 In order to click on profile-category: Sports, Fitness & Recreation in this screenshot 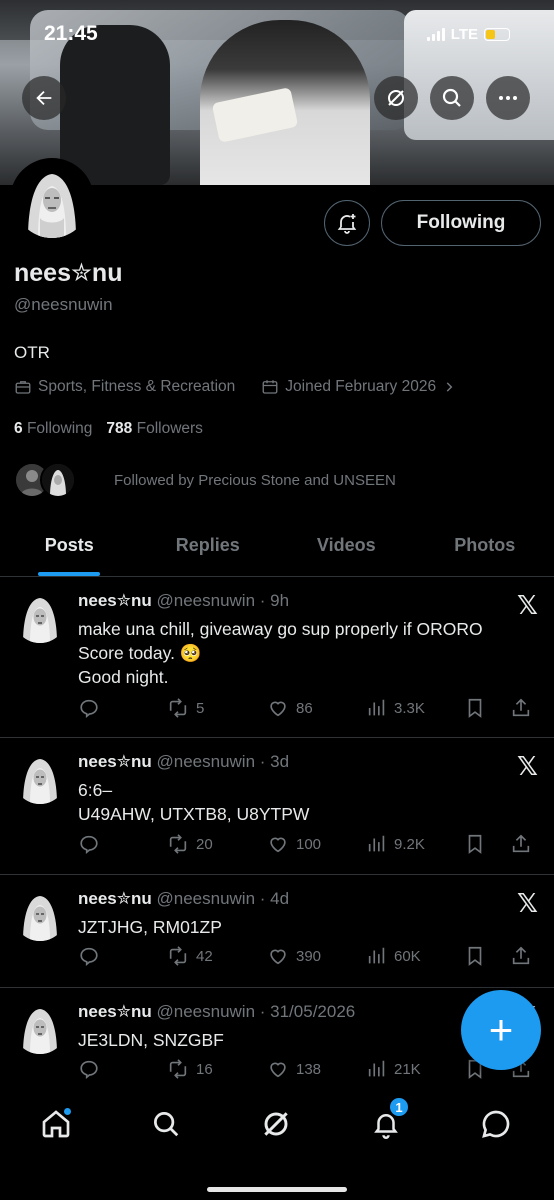, I will do `click(136, 387)`.